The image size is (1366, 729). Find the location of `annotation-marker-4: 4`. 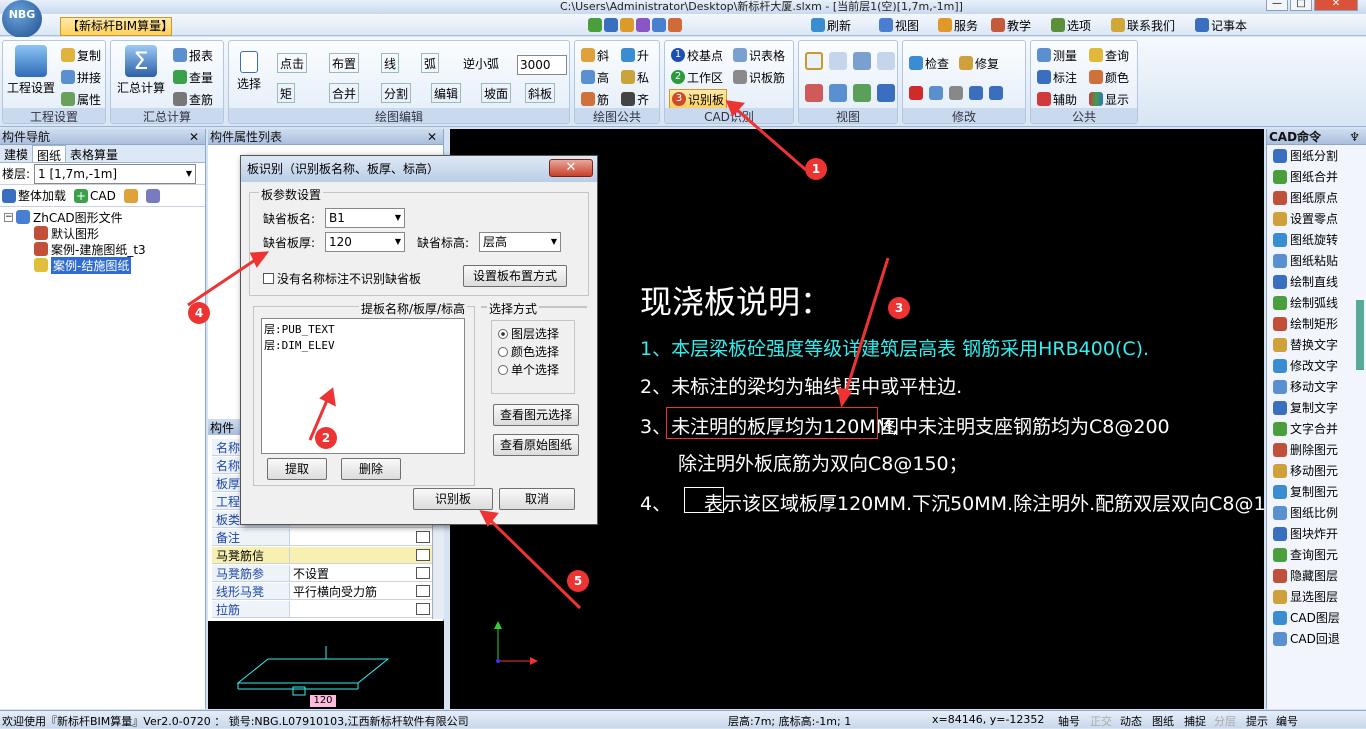

annotation-marker-4: 4 is located at coordinates (199, 313).